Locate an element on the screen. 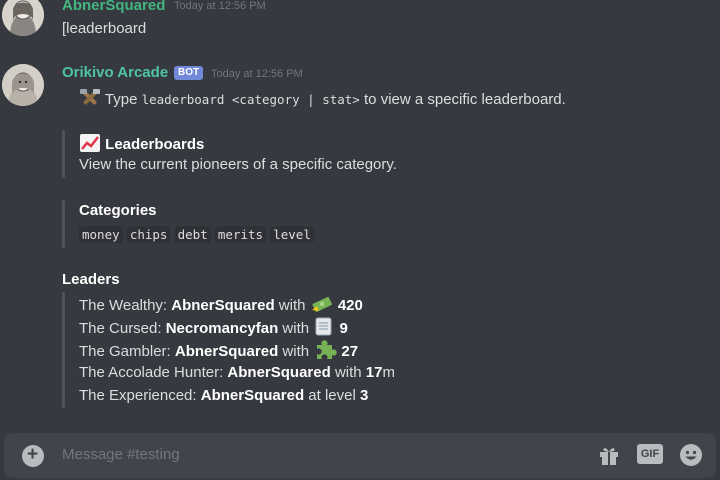 The width and height of the screenshot is (720, 480). leader-label: The Wealthy: is located at coordinates (125, 305).